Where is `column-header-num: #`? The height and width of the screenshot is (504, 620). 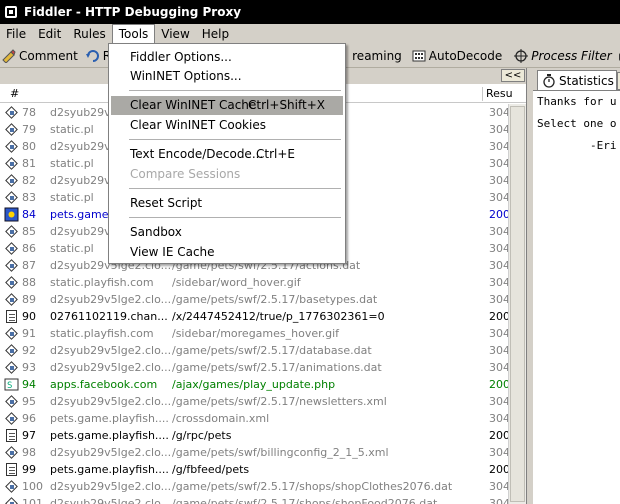
column-header-num: # is located at coordinates (14, 94).